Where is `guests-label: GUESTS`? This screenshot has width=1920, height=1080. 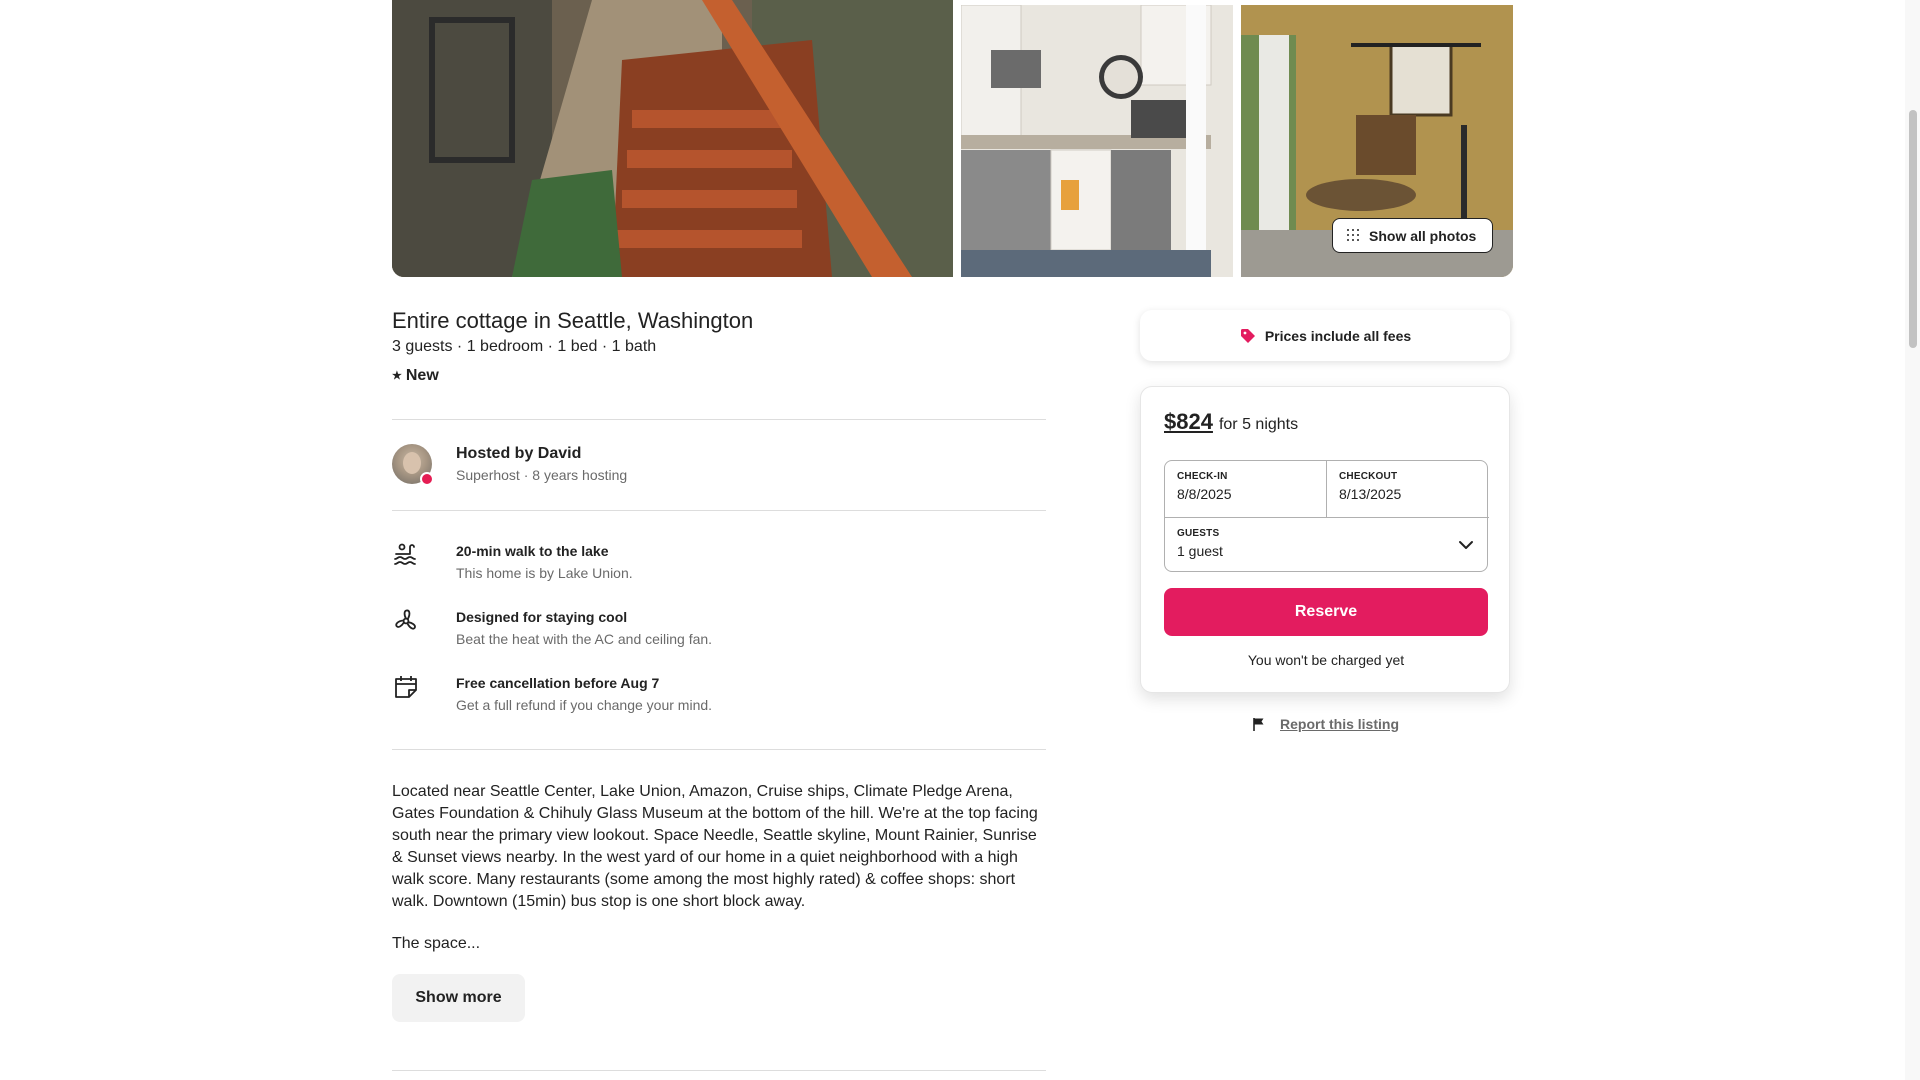 guests-label: GUESTS is located at coordinates (1198, 533).